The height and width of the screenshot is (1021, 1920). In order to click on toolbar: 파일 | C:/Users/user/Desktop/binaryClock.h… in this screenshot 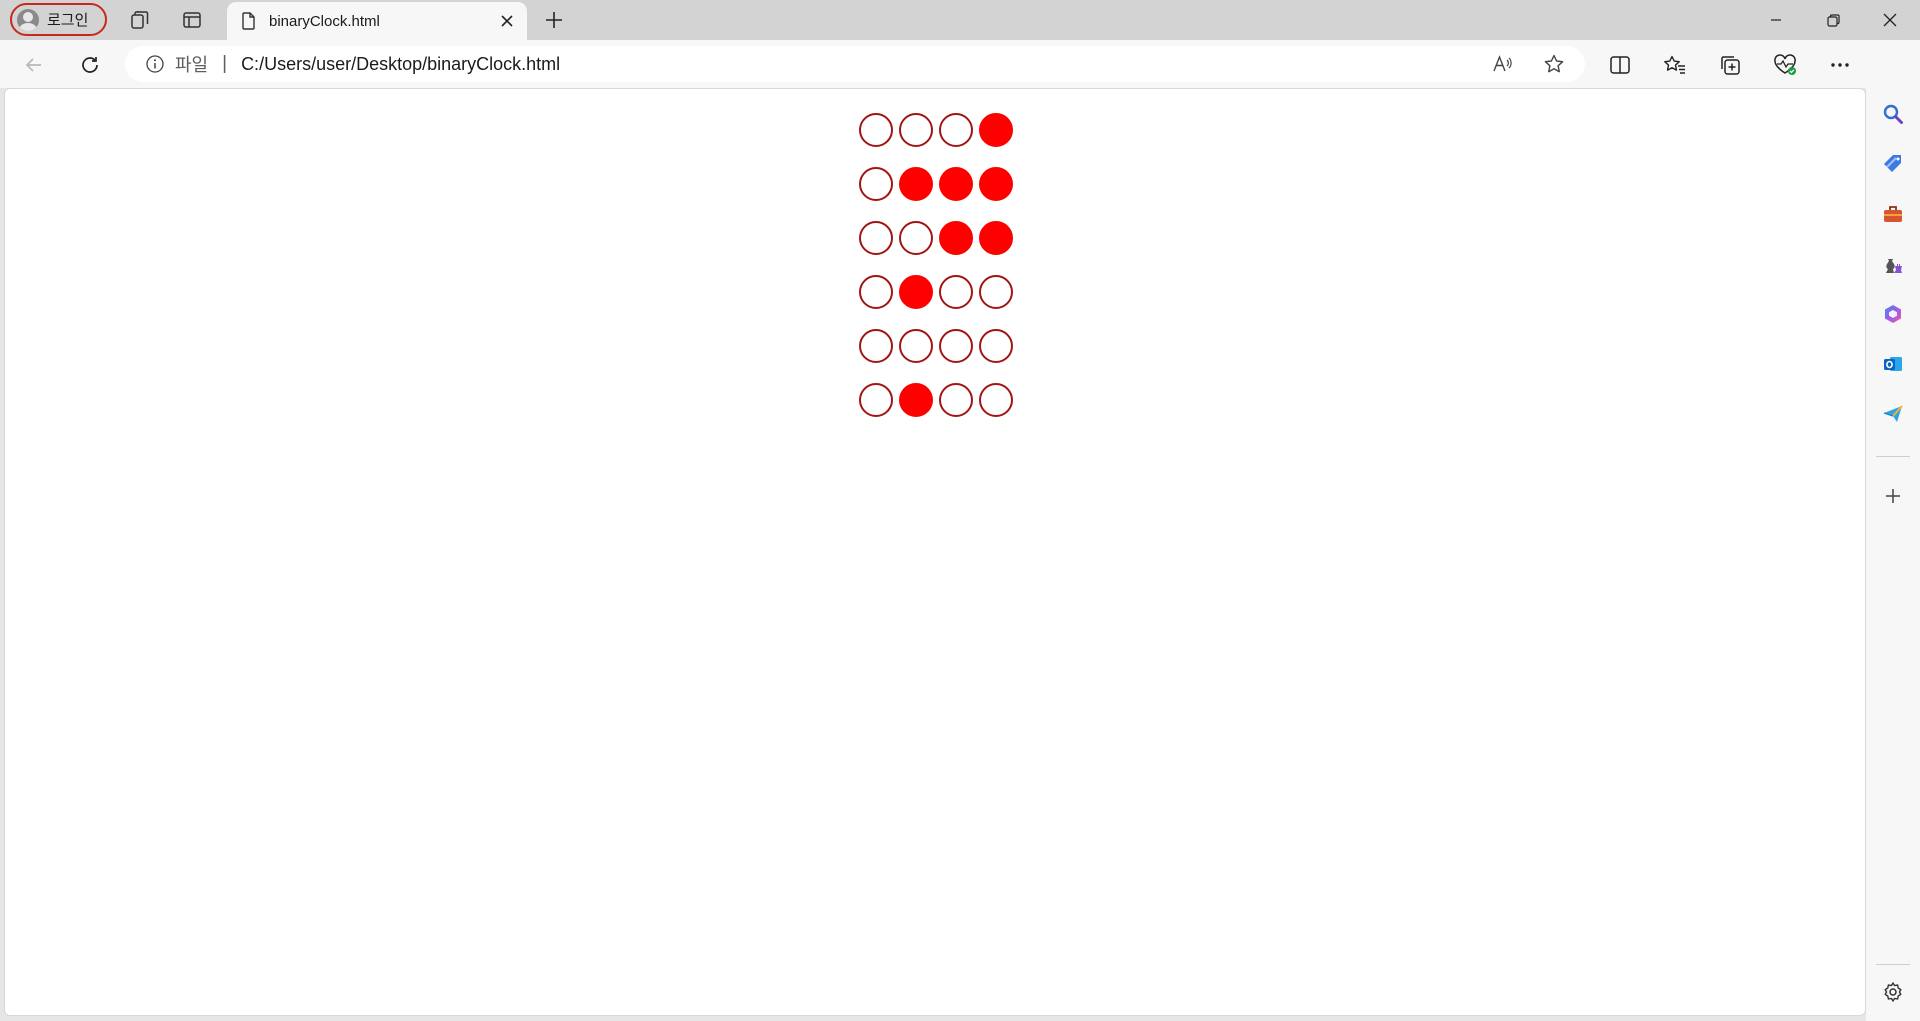, I will do `click(960, 64)`.